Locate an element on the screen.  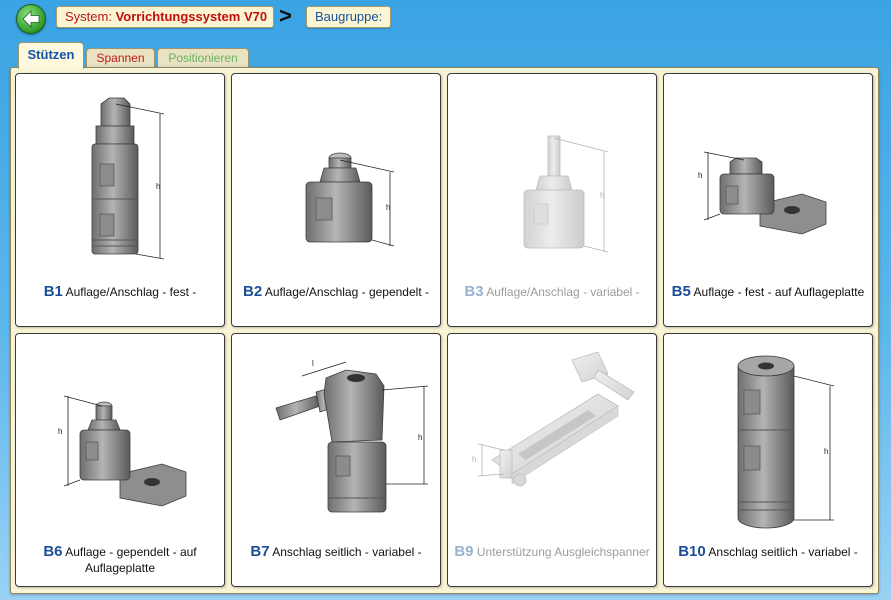
card-b2: h B2 Auflage/Anschlag - gependelt - is located at coordinates (336, 200).